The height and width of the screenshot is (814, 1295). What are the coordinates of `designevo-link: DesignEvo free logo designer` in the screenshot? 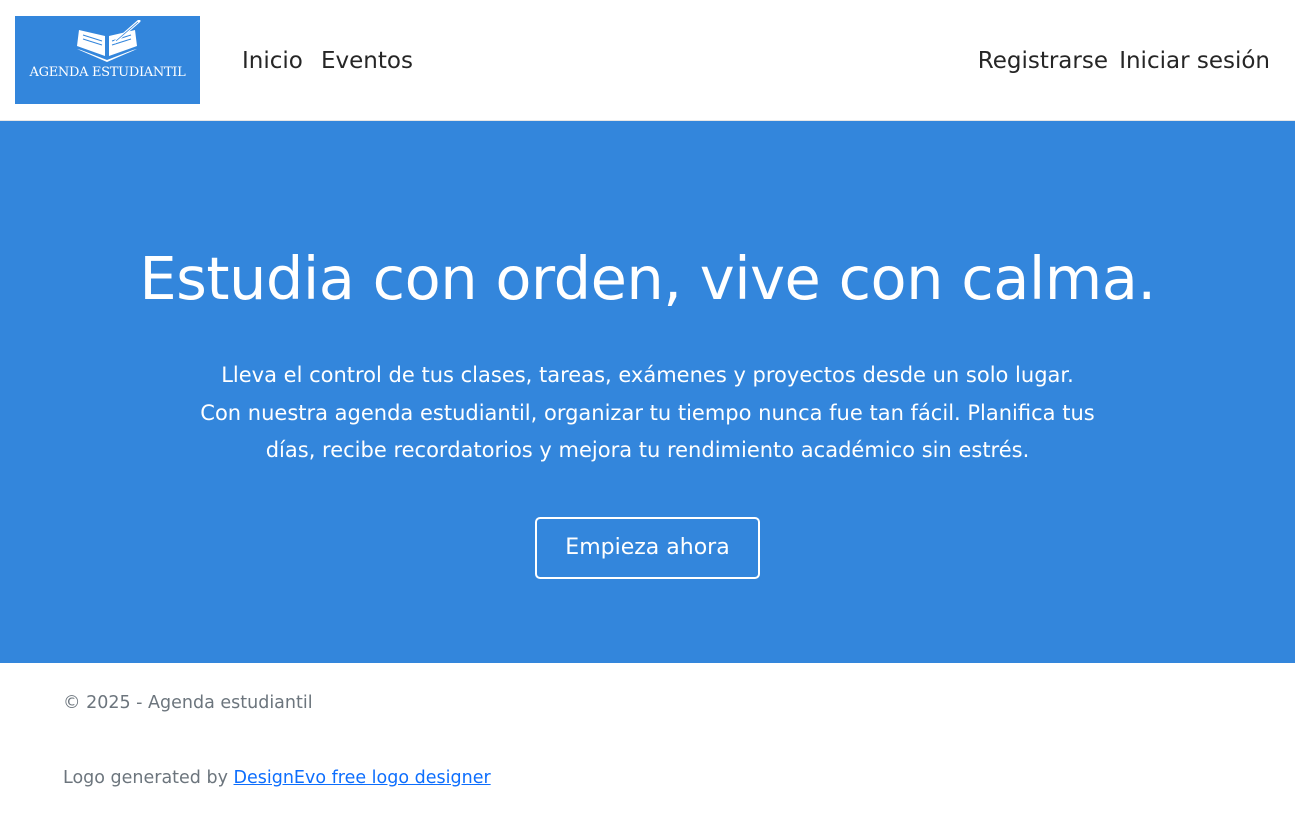 It's located at (362, 778).